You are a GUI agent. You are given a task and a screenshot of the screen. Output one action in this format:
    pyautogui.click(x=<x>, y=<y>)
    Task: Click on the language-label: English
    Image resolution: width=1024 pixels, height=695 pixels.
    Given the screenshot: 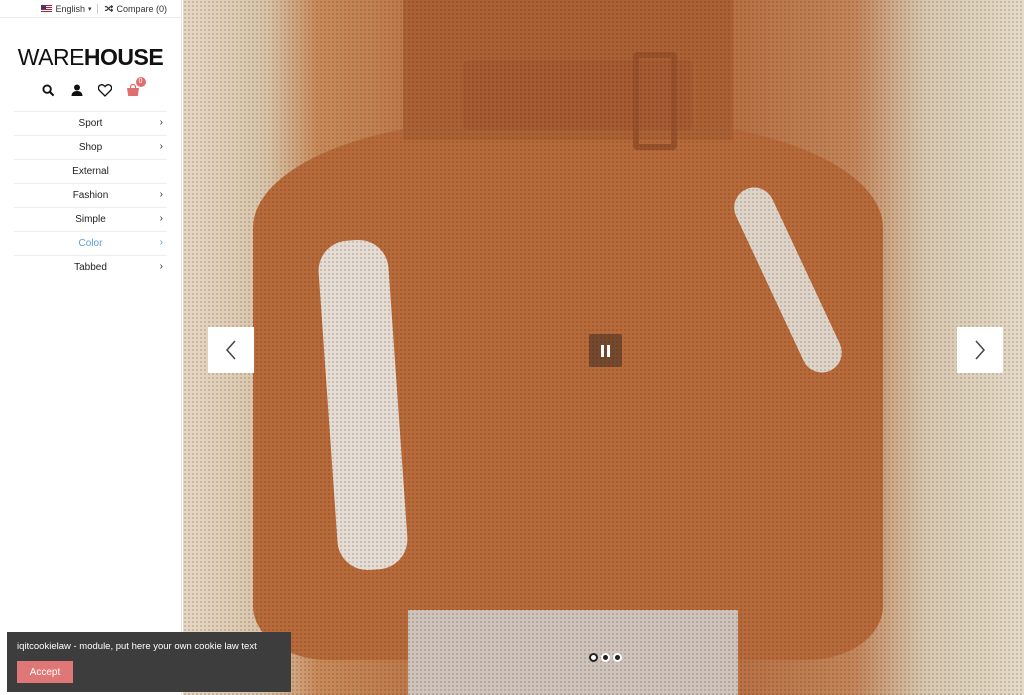 What is the action you would take?
    pyautogui.click(x=70, y=8)
    